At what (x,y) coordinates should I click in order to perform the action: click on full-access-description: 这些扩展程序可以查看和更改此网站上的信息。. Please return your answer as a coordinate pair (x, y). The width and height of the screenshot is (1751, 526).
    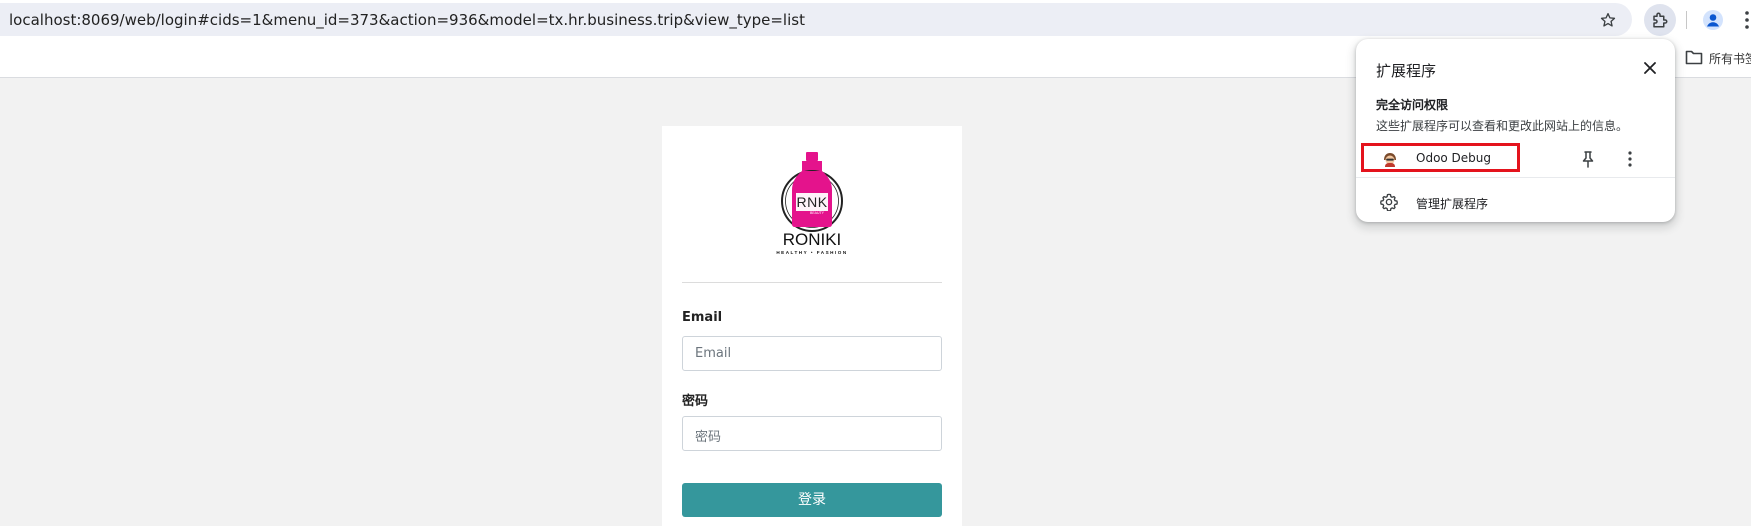
    Looking at the image, I should click on (1502, 126).